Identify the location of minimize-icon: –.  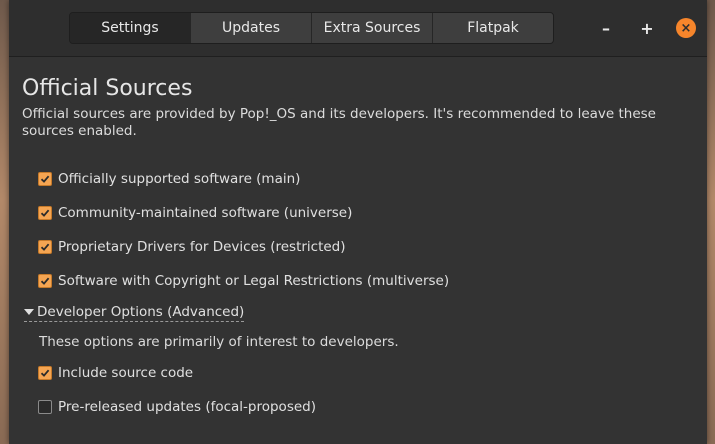
(606, 28).